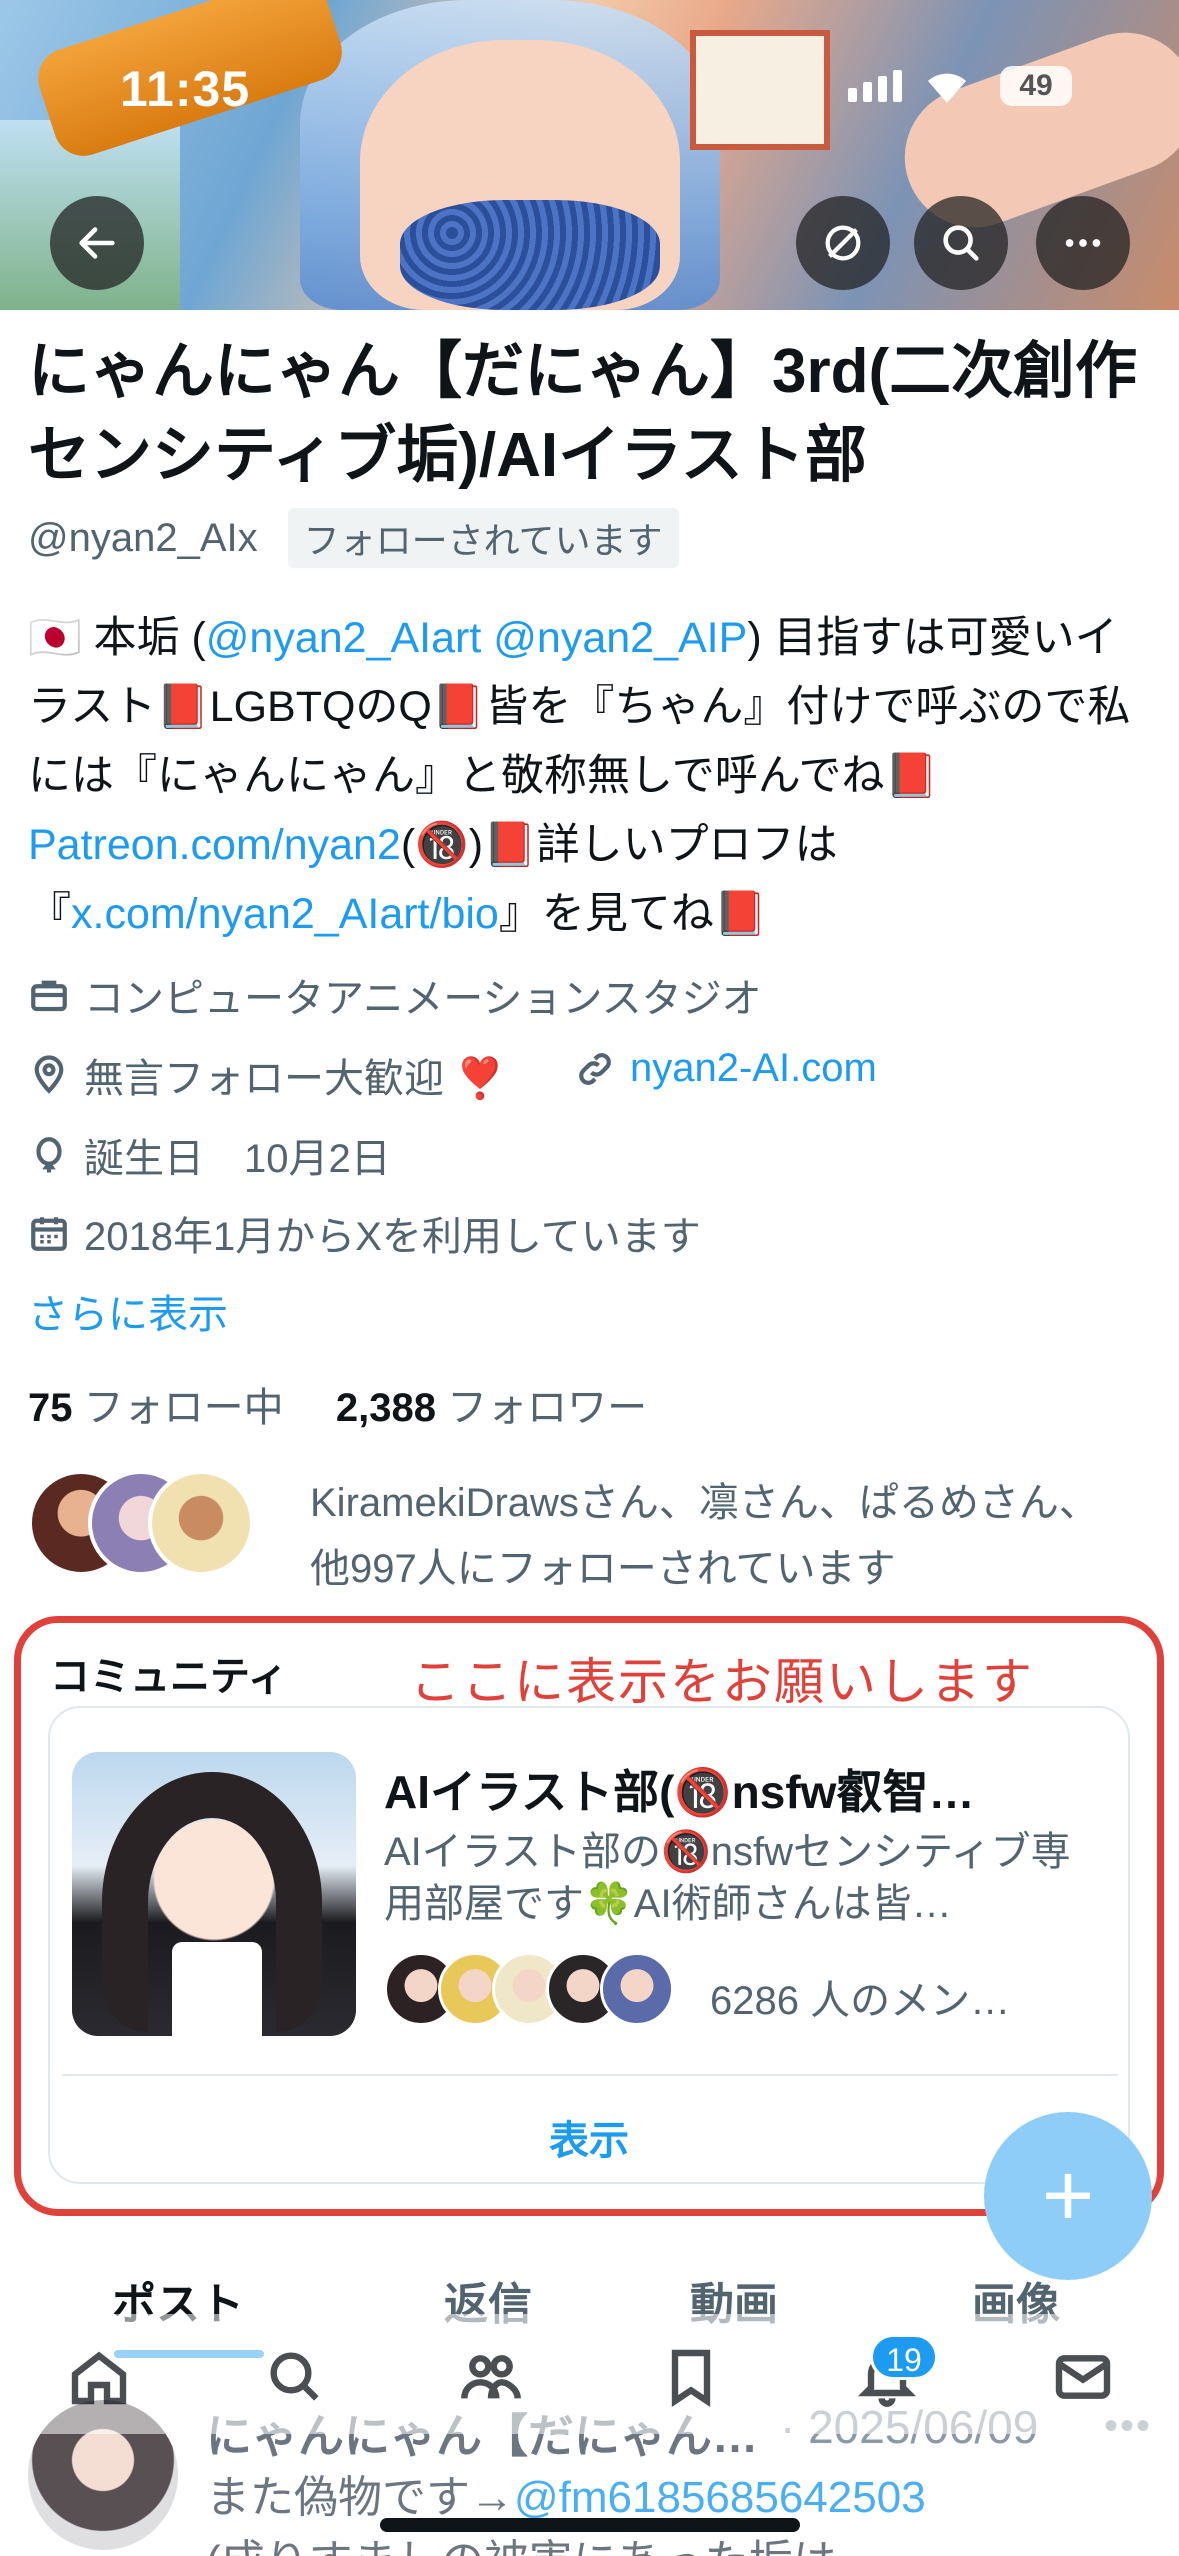 The image size is (1179, 2556). I want to click on home-indicator, so click(590, 2525).